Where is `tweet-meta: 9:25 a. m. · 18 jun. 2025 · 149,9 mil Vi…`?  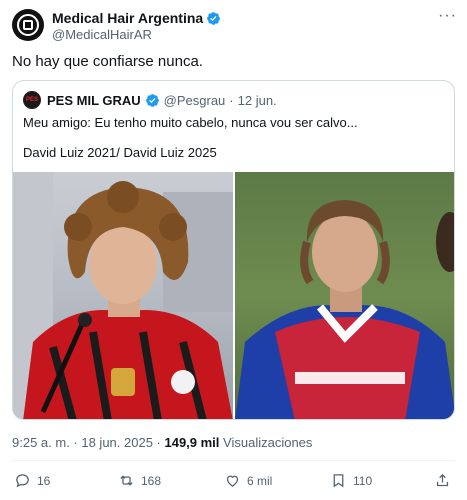 tweet-meta: 9:25 a. m. · 18 jun. 2025 · 149,9 mil Vi… is located at coordinates (162, 442).